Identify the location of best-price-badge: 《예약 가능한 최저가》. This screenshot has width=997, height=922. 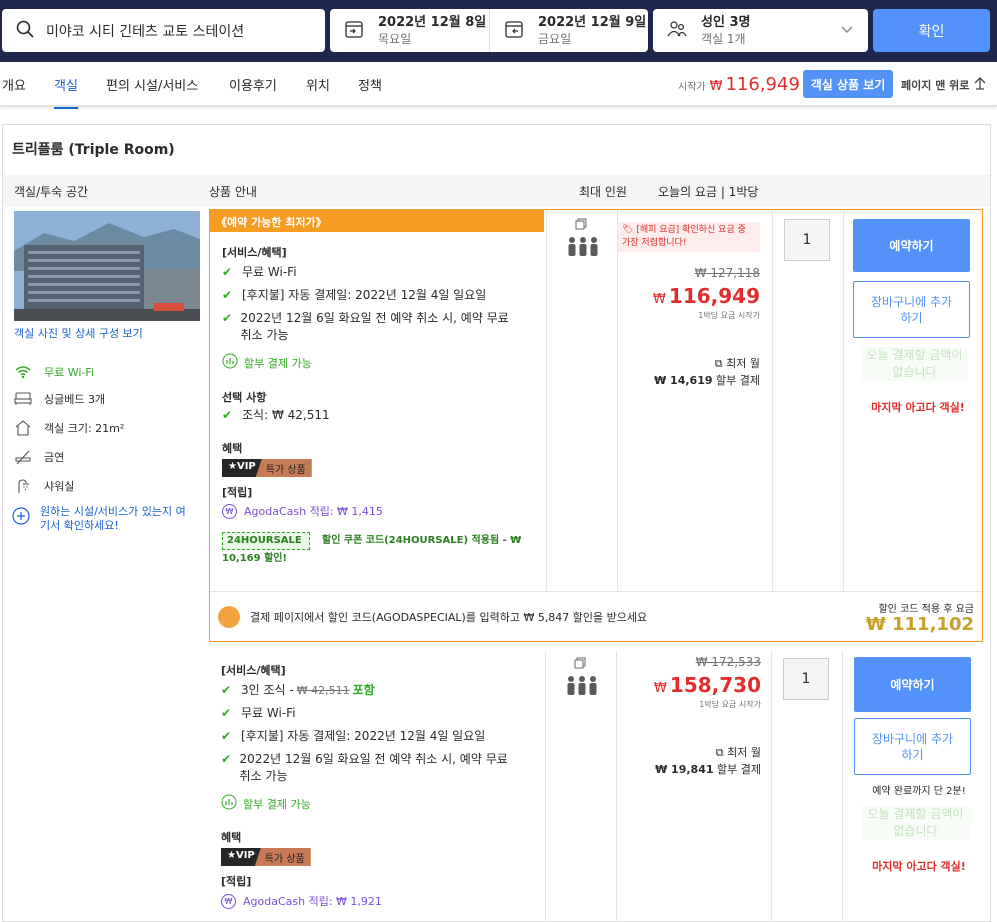
(377, 221).